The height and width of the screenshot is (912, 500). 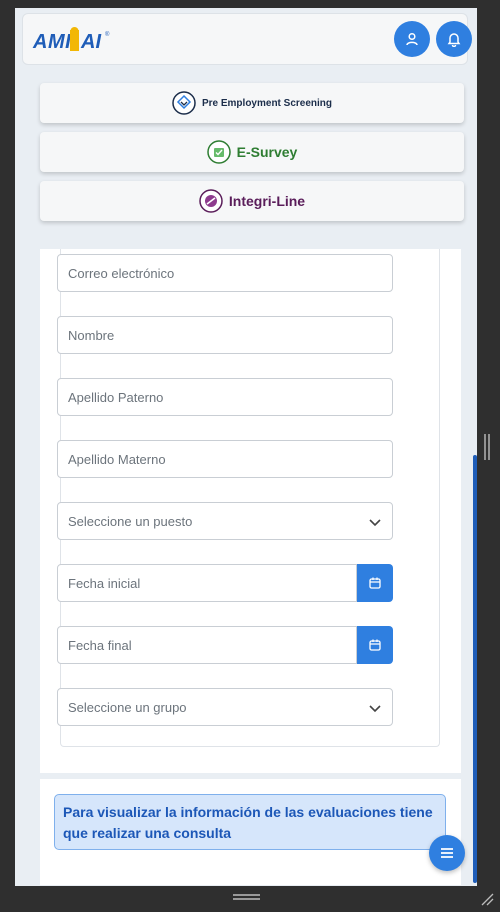 I want to click on notifications-button, so click(x=454, y=39).